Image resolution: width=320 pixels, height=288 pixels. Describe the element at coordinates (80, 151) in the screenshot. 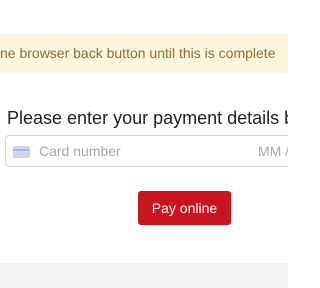

I see `card-number-placeholder: Card number` at that location.